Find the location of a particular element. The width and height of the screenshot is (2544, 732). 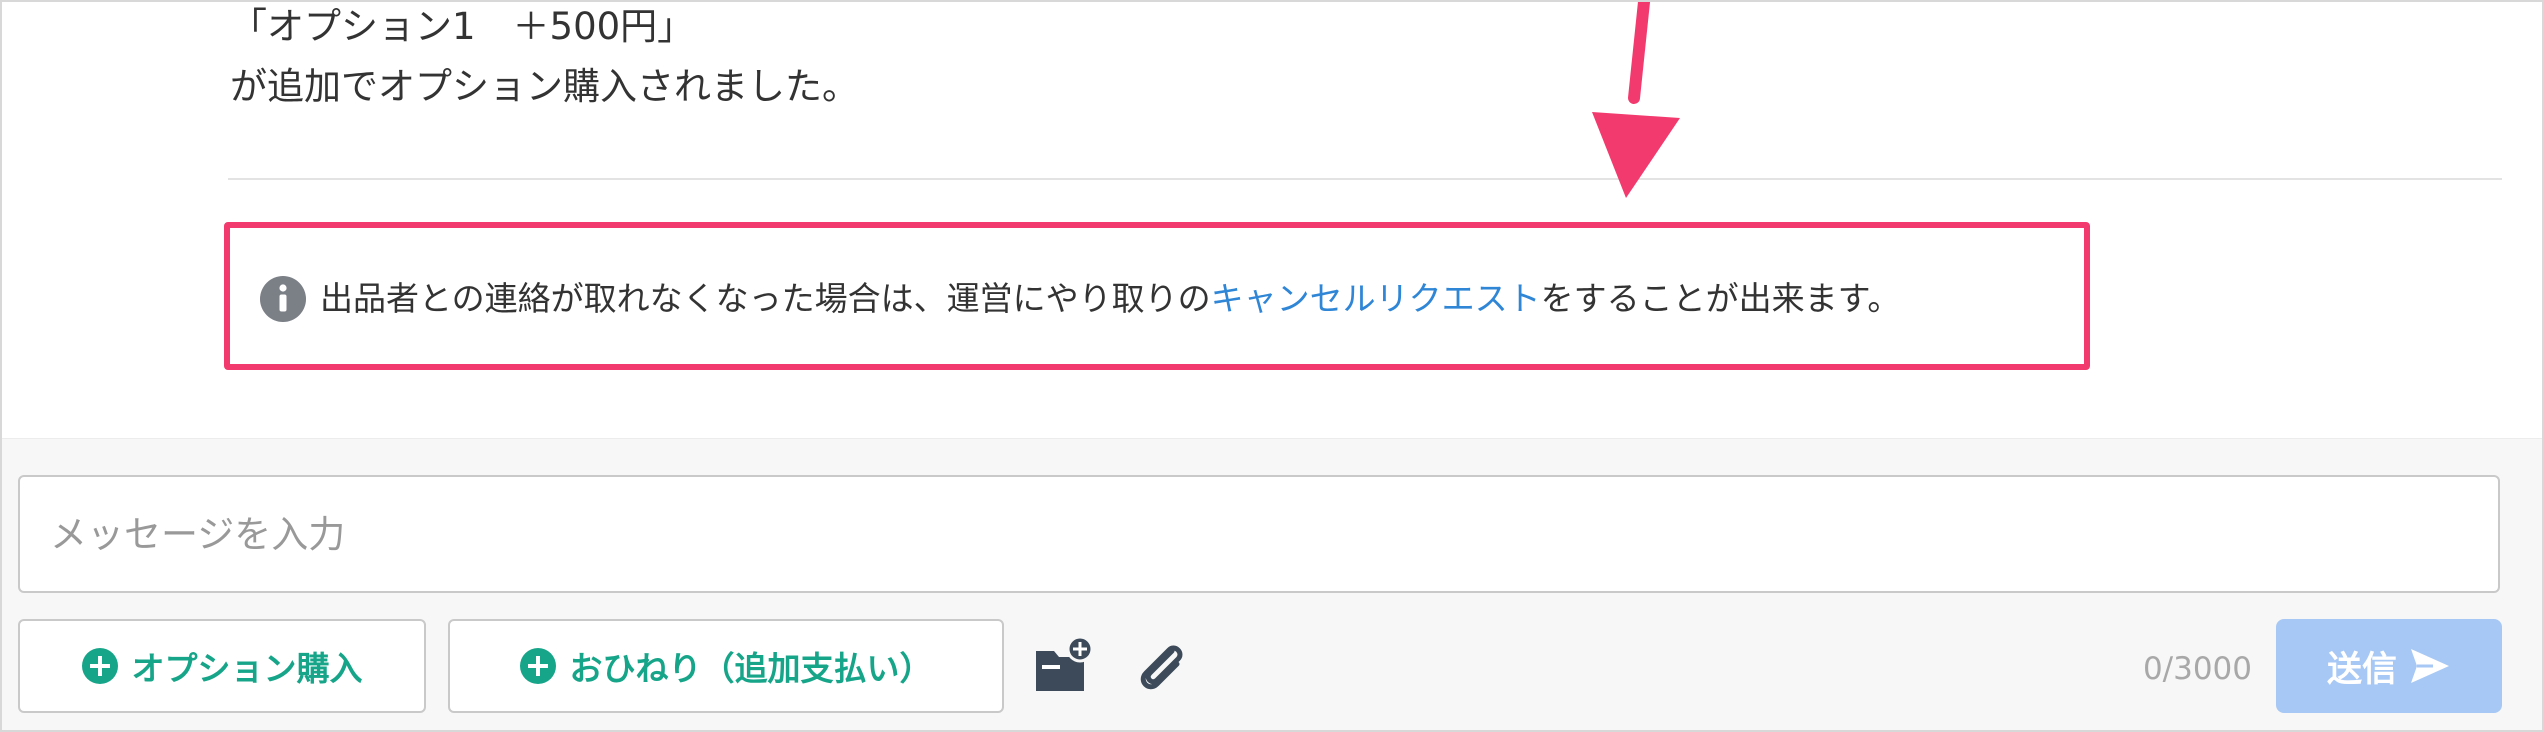

message-text-line-1: 「オプション1 ＋500円」 is located at coordinates (462, 26).